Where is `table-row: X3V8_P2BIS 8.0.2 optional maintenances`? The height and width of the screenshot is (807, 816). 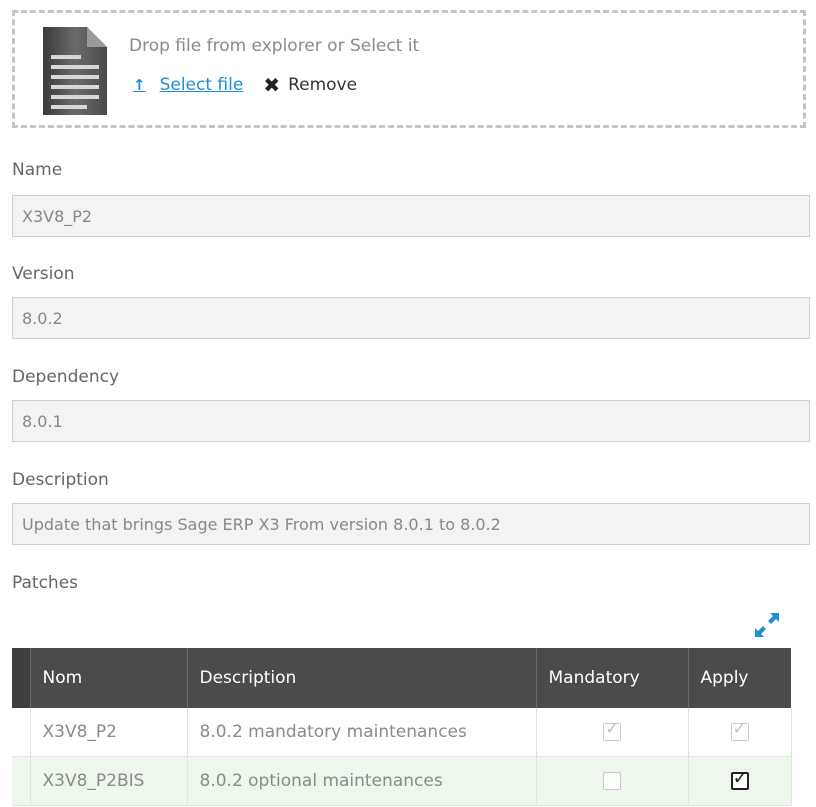
table-row: X3V8_P2BIS 8.0.2 optional maintenances is located at coordinates (402, 781).